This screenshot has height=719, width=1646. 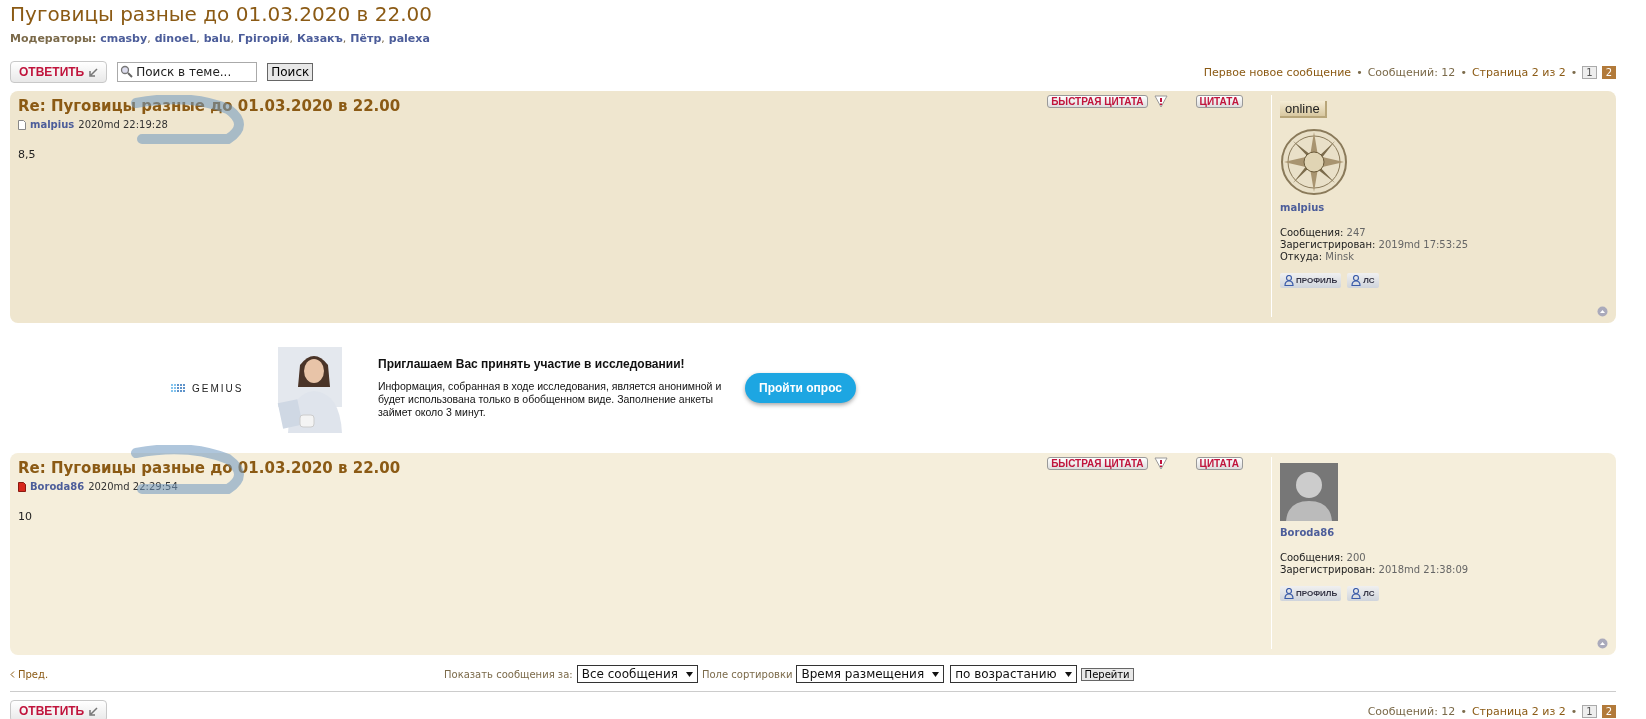 I want to click on compass-star-avatar, so click(x=1314, y=162).